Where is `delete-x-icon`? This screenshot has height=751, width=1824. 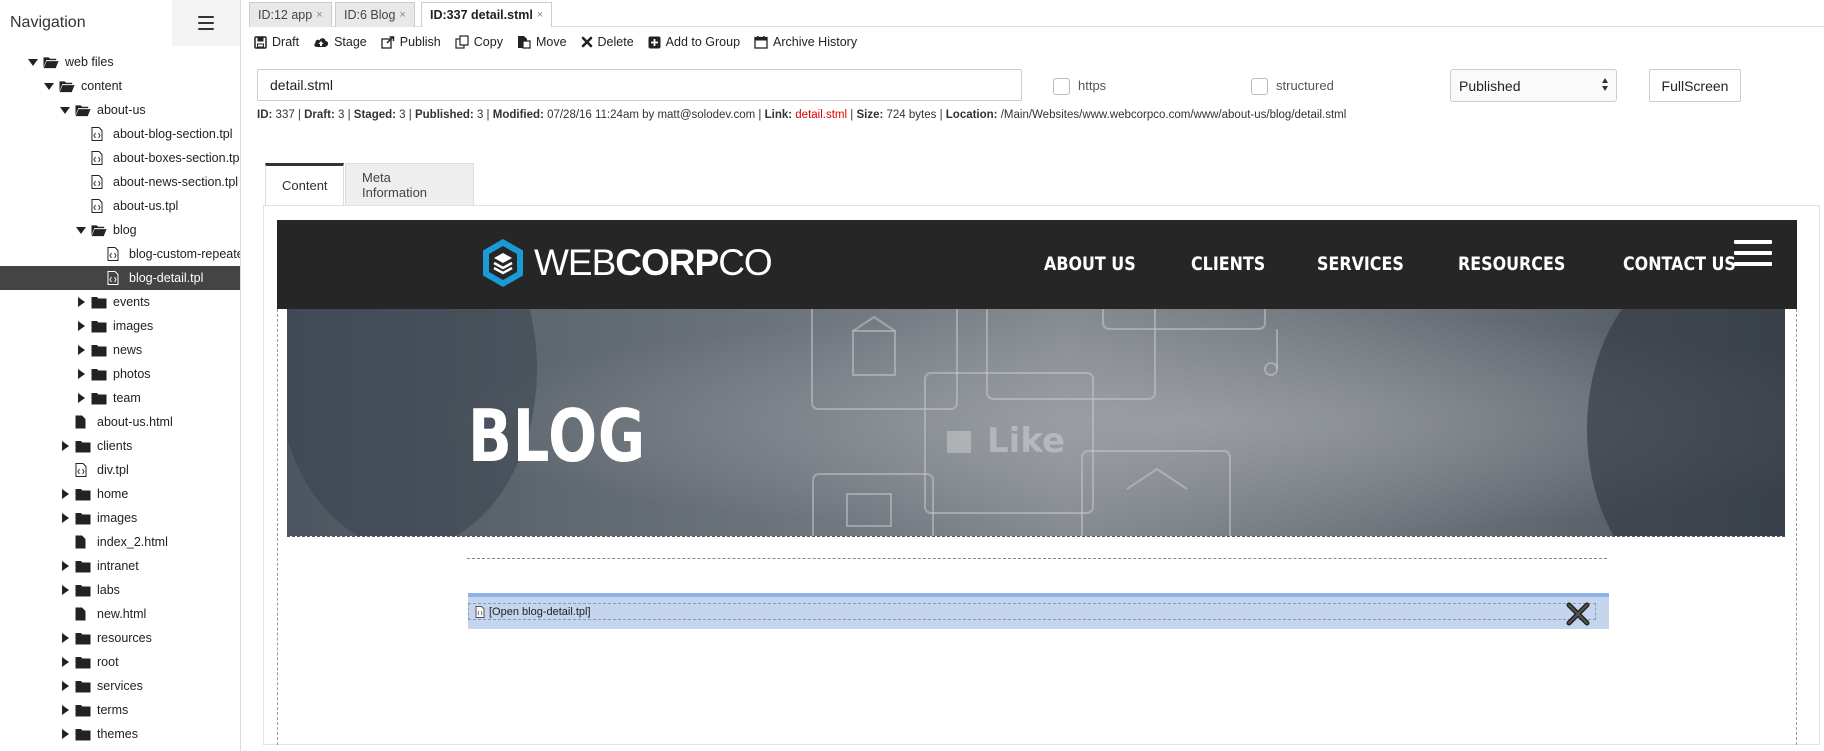
delete-x-icon is located at coordinates (586, 42).